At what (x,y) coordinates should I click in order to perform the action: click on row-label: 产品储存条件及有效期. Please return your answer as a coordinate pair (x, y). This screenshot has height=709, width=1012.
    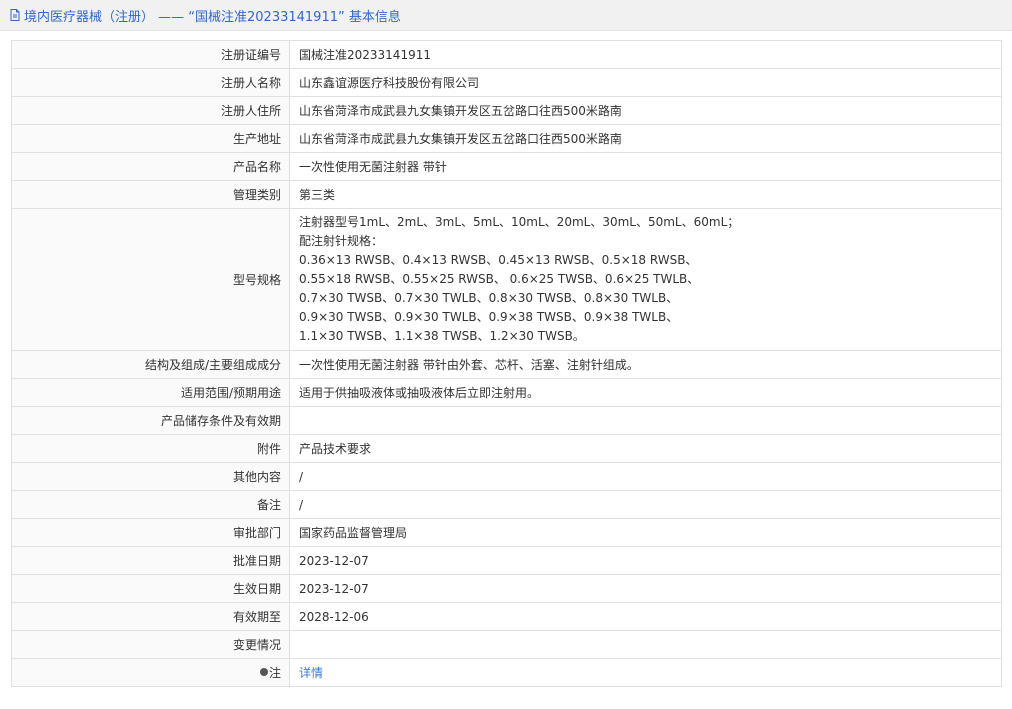
    Looking at the image, I should click on (150, 420).